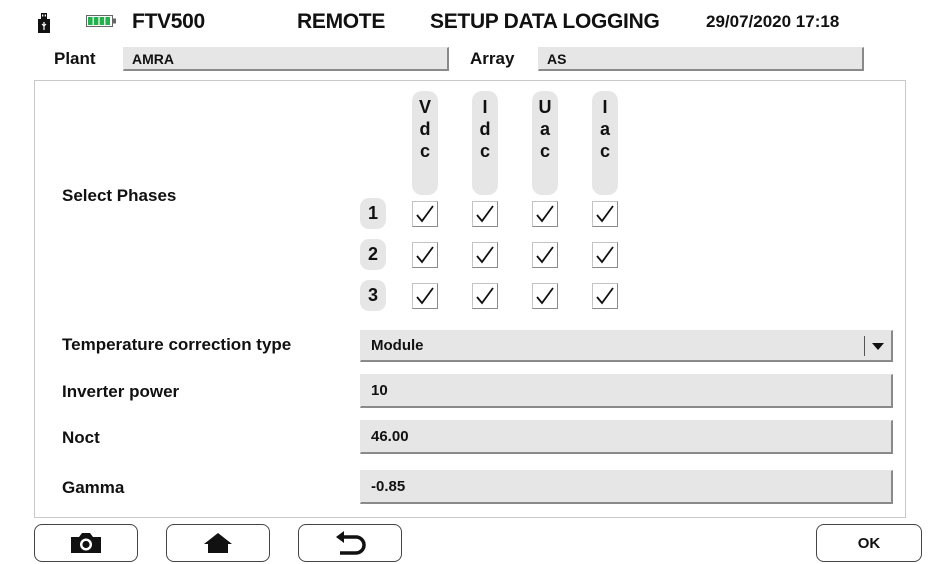 The height and width of the screenshot is (564, 932). I want to click on checkbox-phase1-iac, so click(605, 214).